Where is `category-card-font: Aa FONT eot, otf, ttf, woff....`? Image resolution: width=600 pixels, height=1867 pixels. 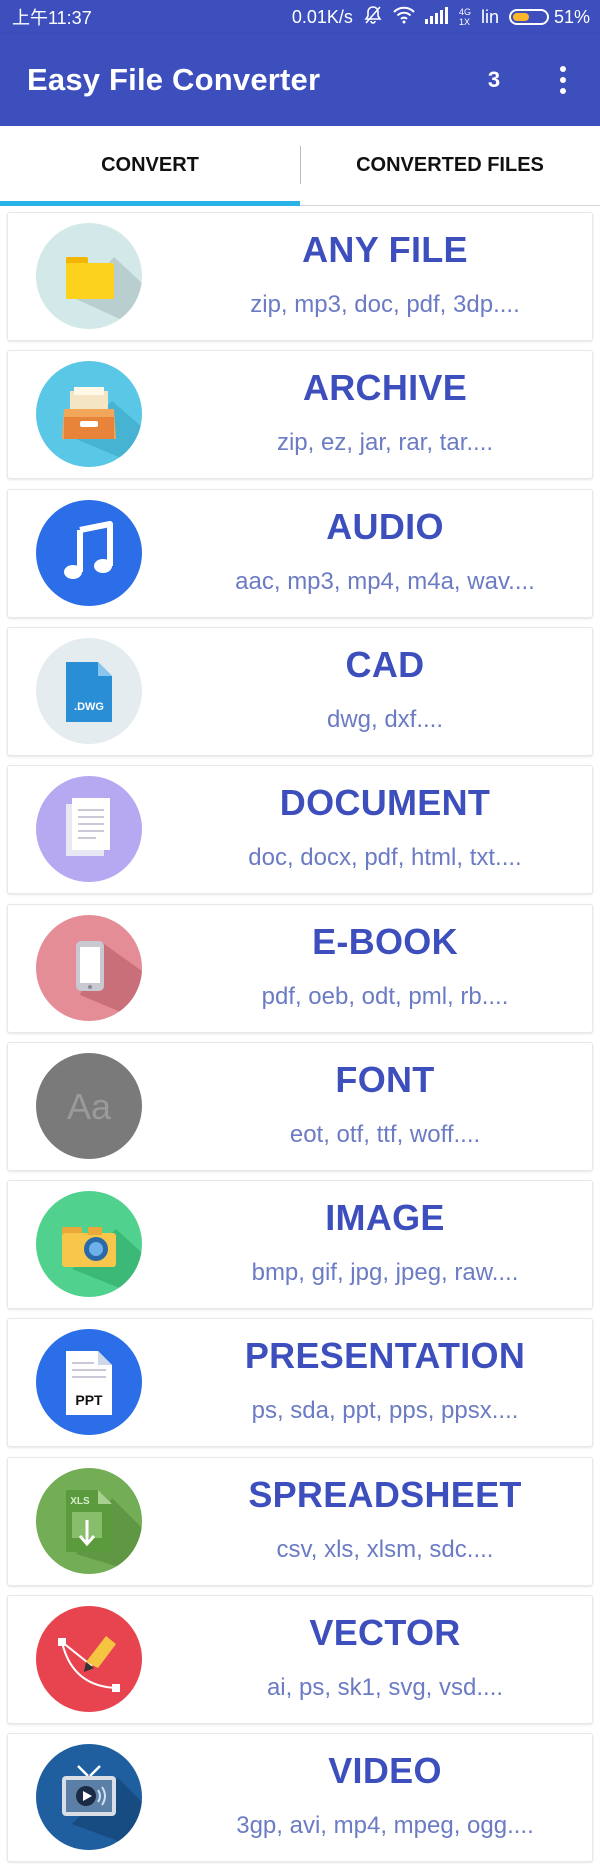
category-card-font: Aa FONT eot, otf, ttf, woff.... is located at coordinates (300, 1106).